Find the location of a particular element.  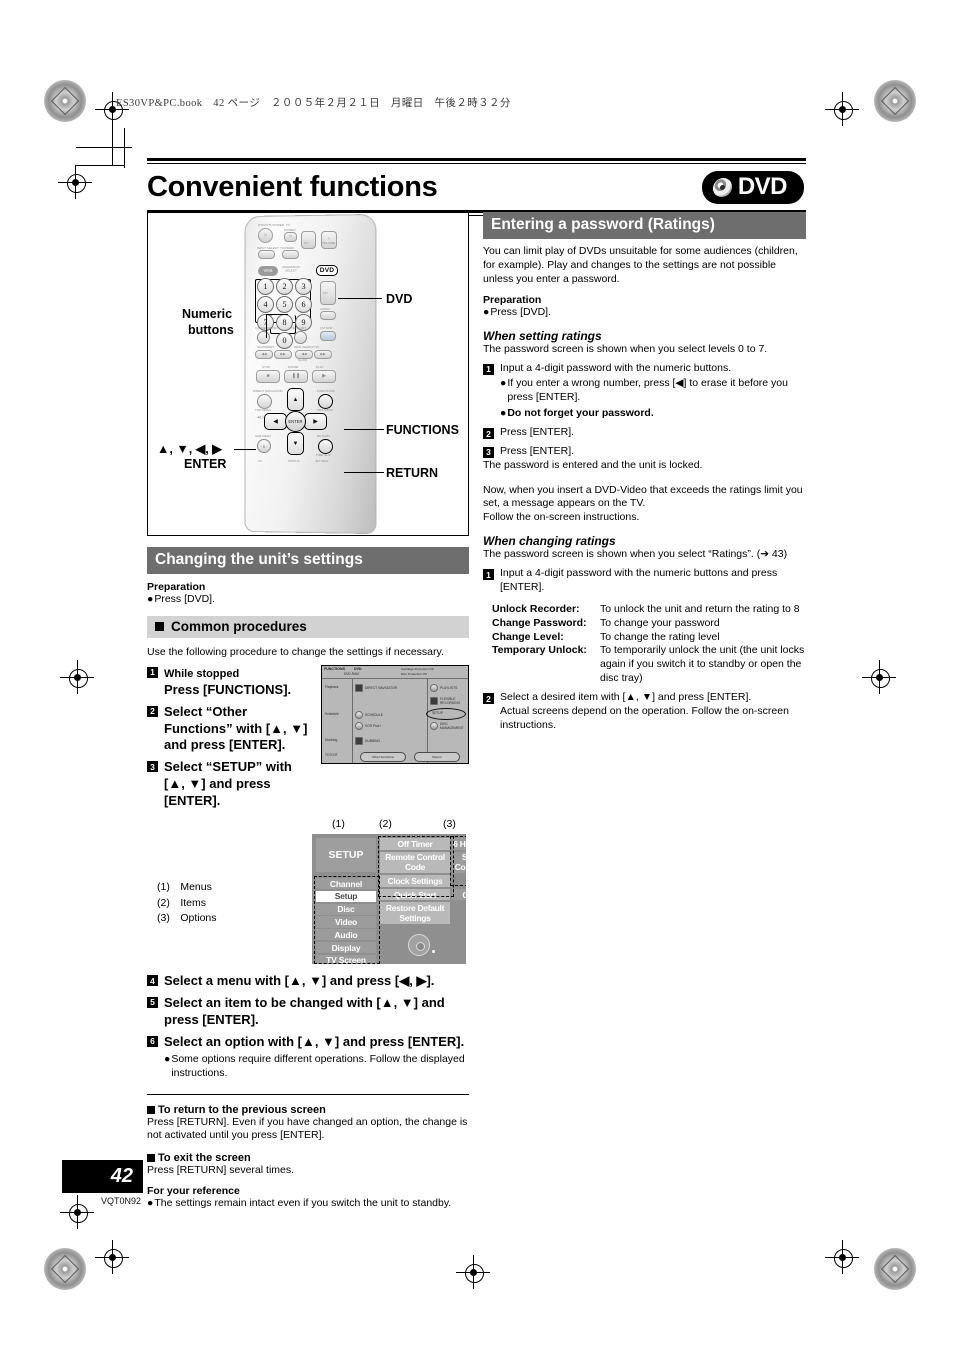

cm-skip-button is located at coordinates (328, 336).